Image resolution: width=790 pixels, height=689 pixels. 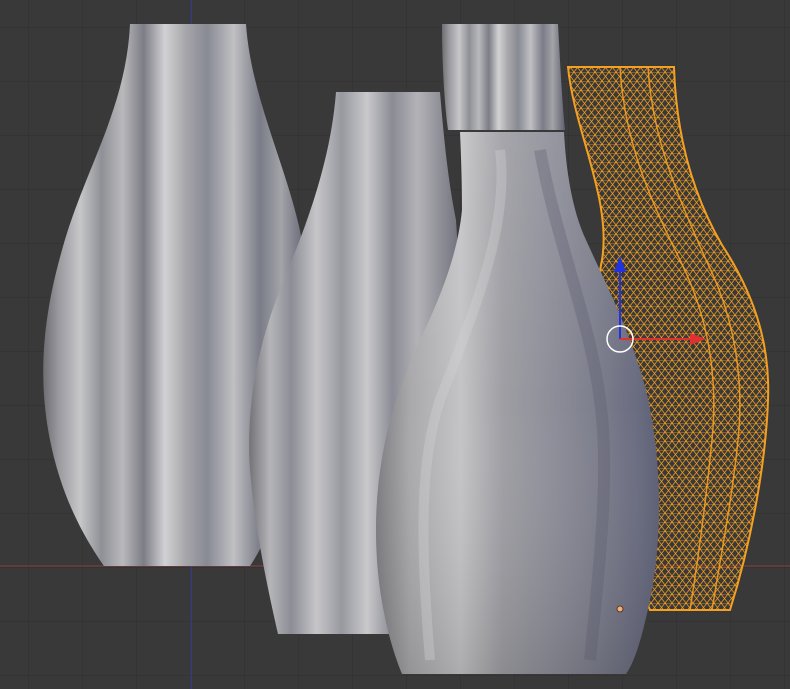 What do you see at coordinates (620, 609) in the screenshot?
I see `3d-cursor-icon` at bounding box center [620, 609].